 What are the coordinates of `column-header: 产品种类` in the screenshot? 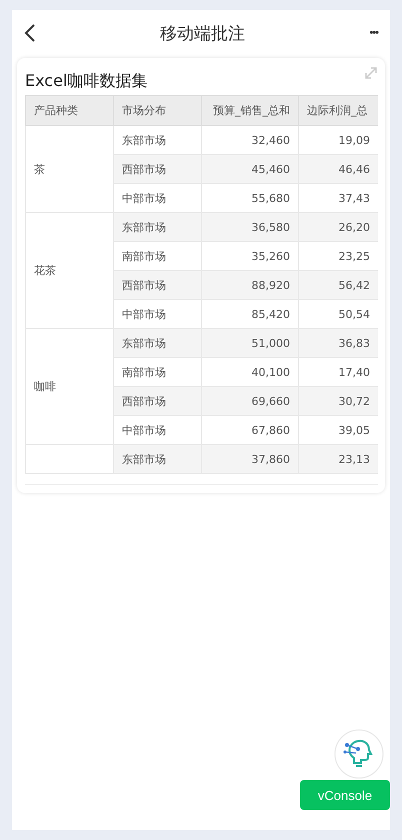 It's located at (70, 111).